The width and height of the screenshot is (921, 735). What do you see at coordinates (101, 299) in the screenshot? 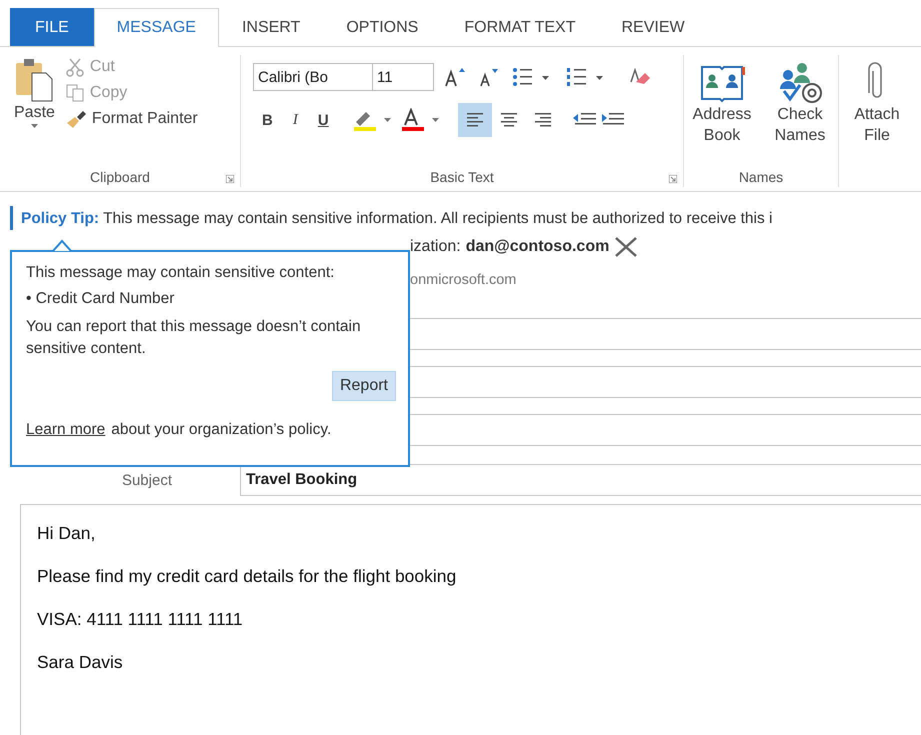
I see `popup-list-item: • Credit Card Number` at bounding box center [101, 299].